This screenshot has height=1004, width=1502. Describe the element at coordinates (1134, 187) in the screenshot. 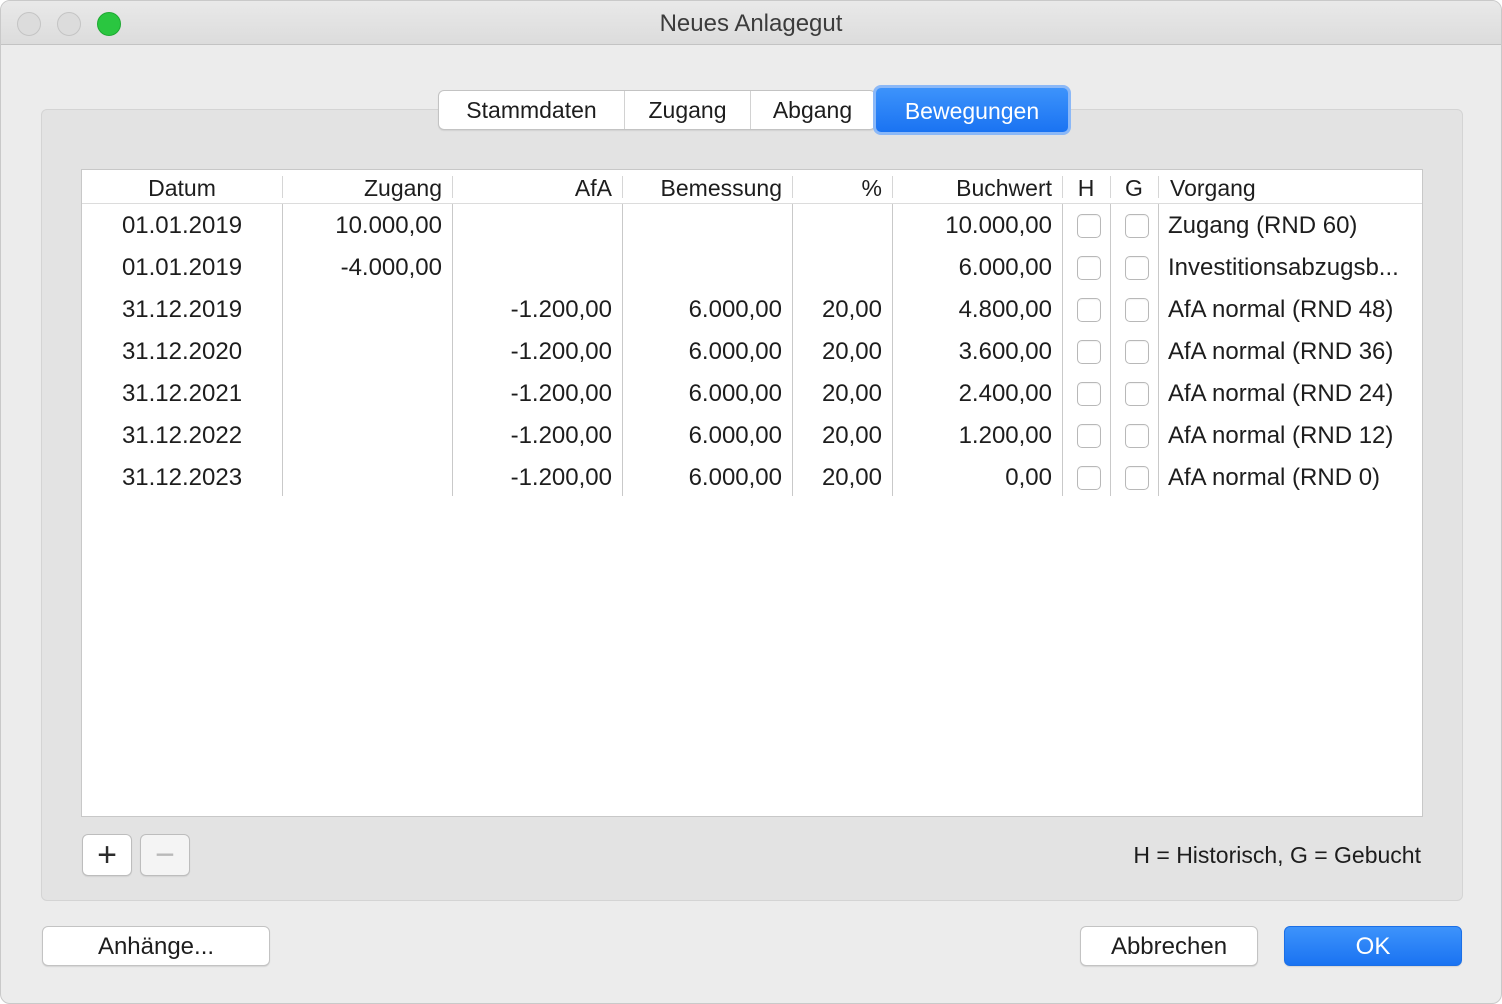

I see `column-header-g: G` at that location.